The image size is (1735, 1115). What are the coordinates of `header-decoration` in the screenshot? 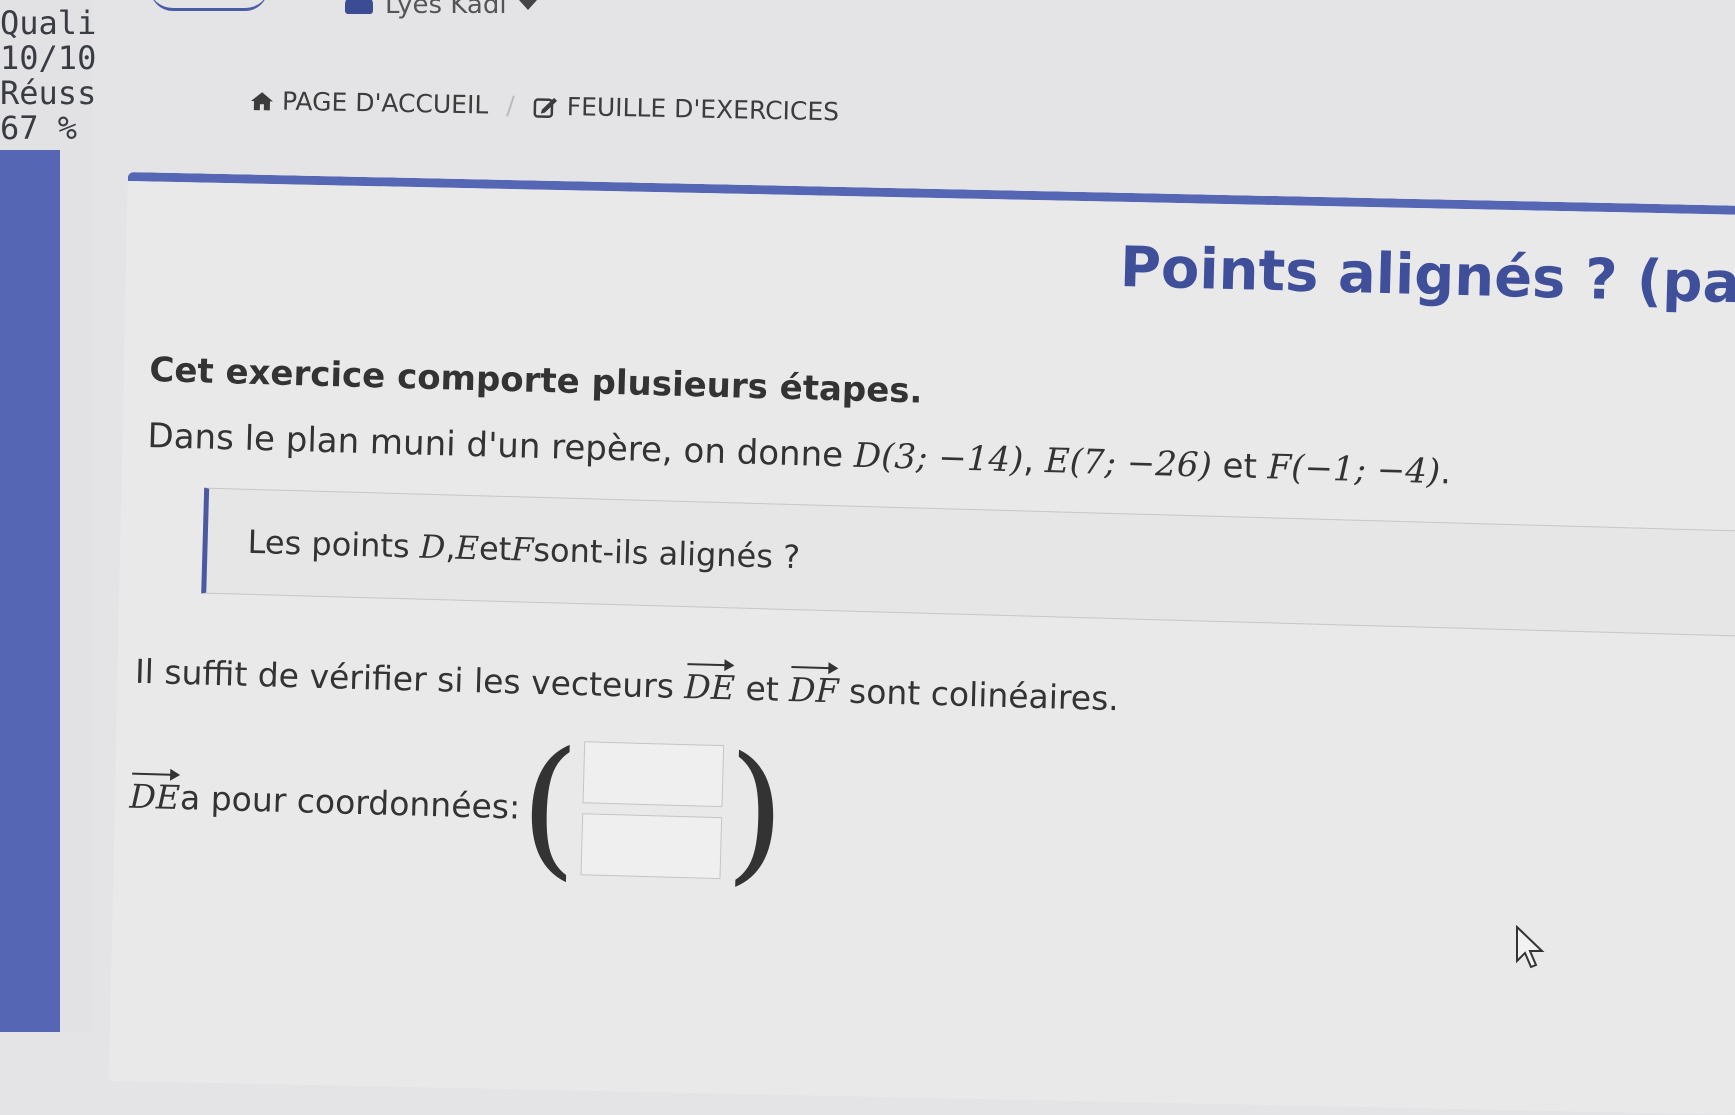 It's located at (209, 5).